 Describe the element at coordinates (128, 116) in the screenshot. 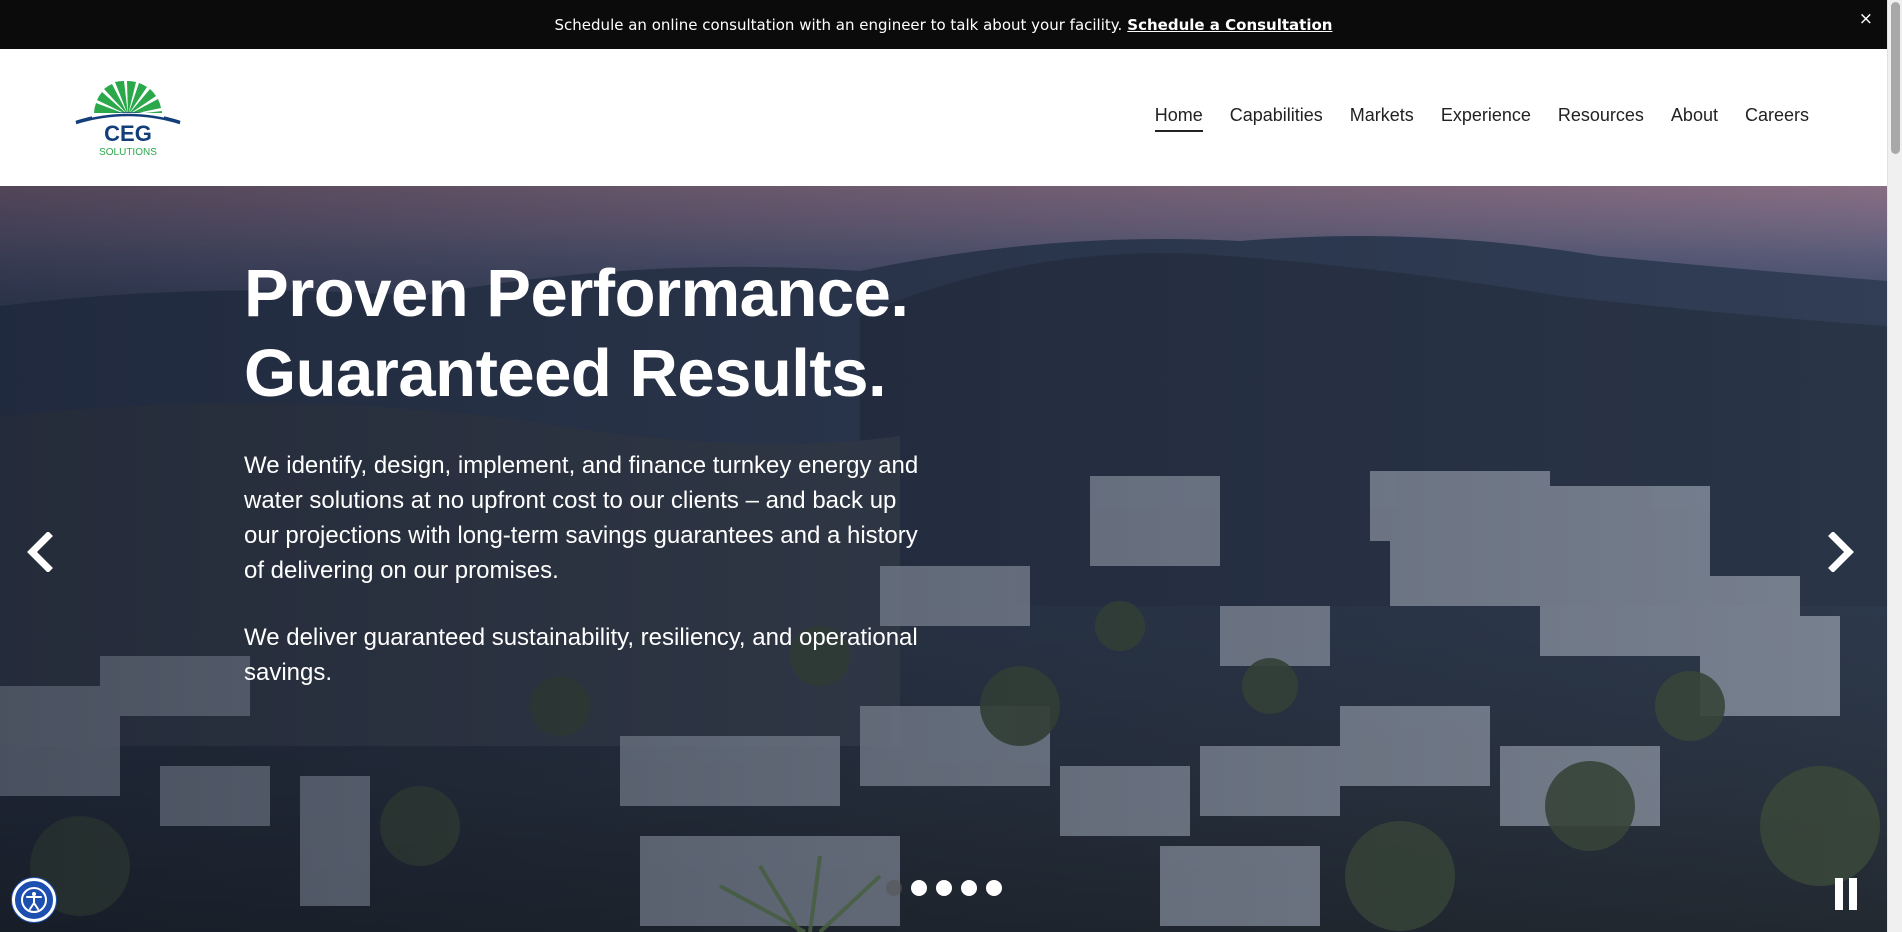

I see `ceg-logo: CEG SOLUTIONS` at that location.